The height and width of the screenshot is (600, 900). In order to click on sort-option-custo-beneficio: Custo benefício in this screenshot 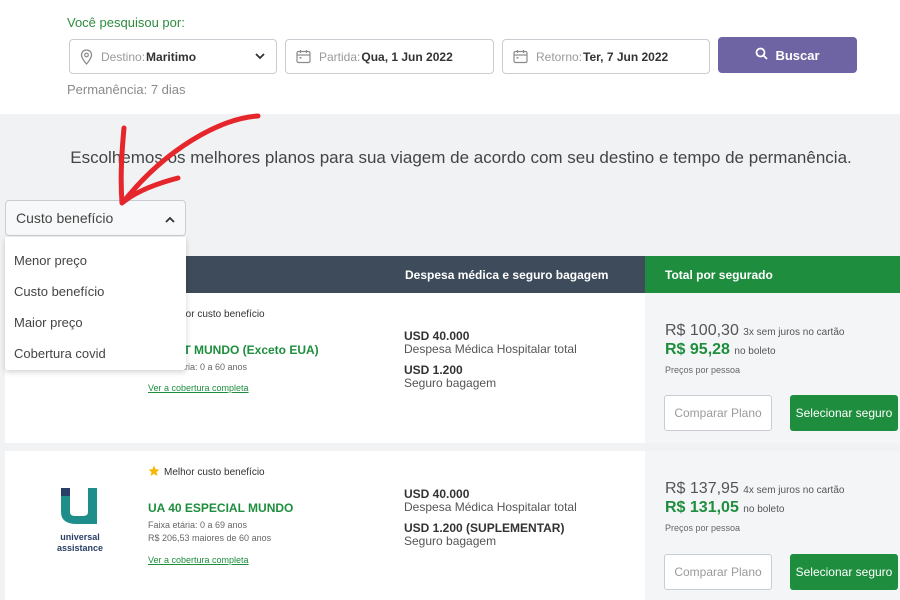, I will do `click(59, 291)`.